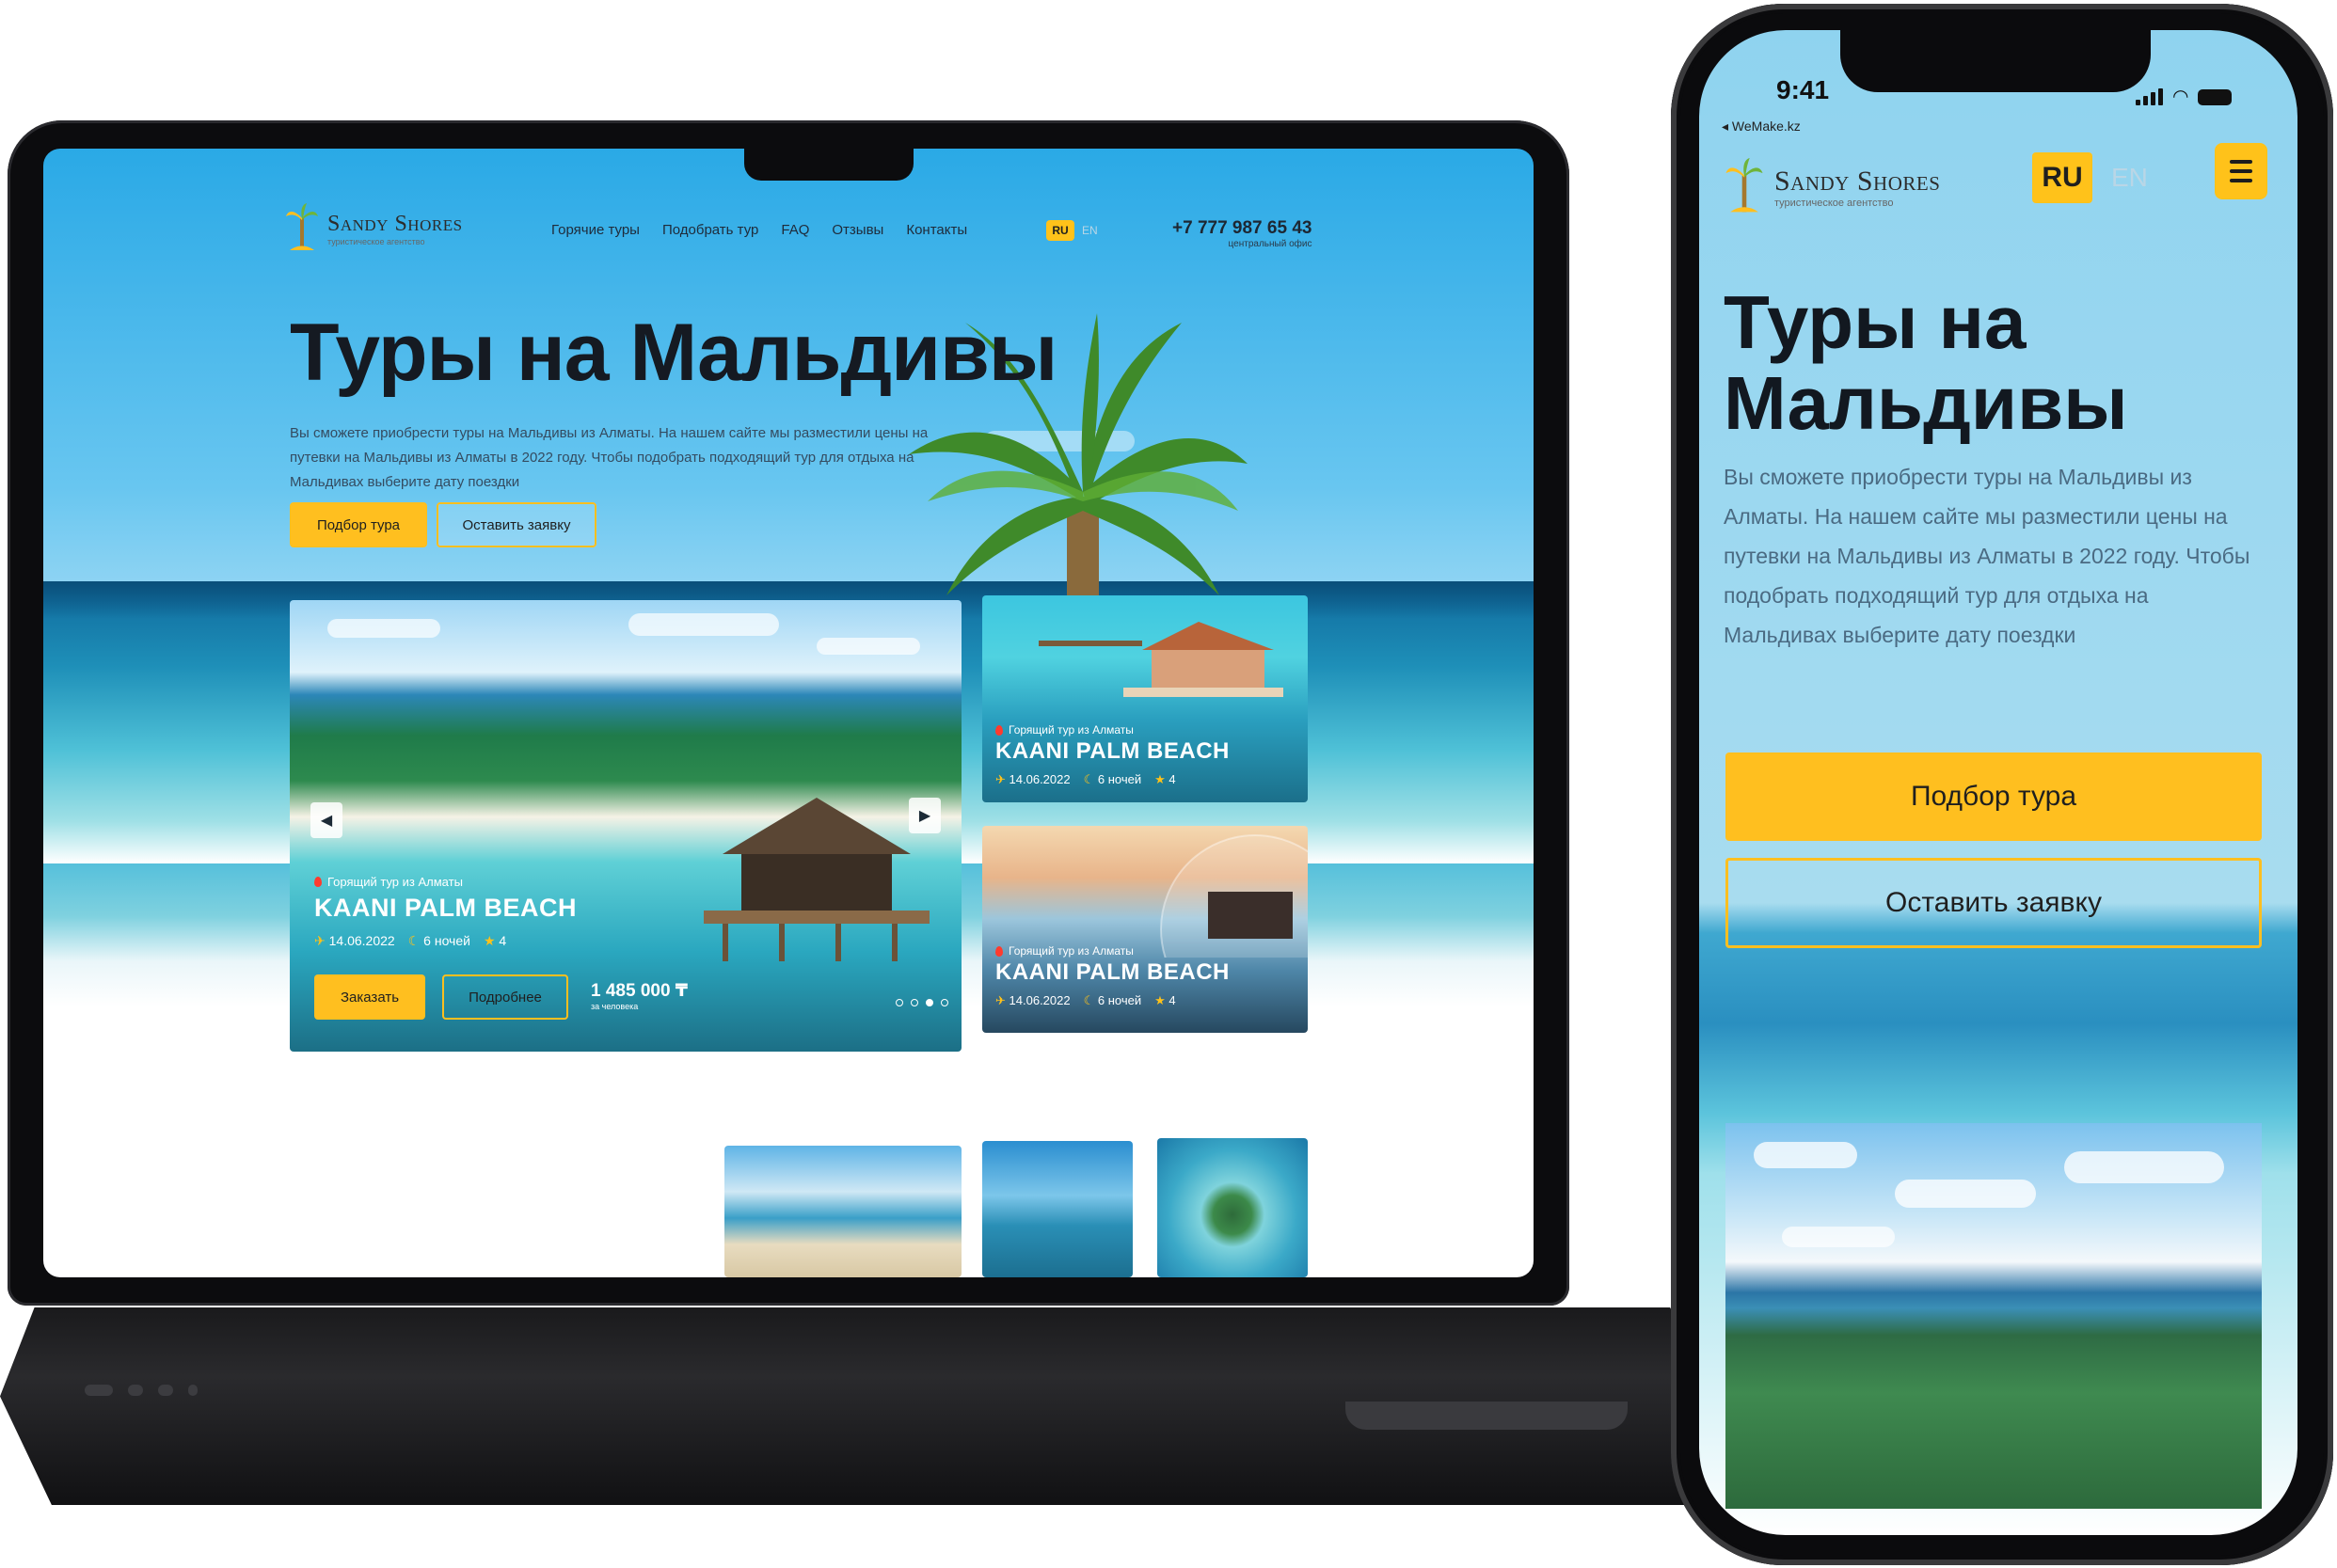 The height and width of the screenshot is (1568, 2337). What do you see at coordinates (857, 230) in the screenshot?
I see `nav-item-reviews: Отзывы` at bounding box center [857, 230].